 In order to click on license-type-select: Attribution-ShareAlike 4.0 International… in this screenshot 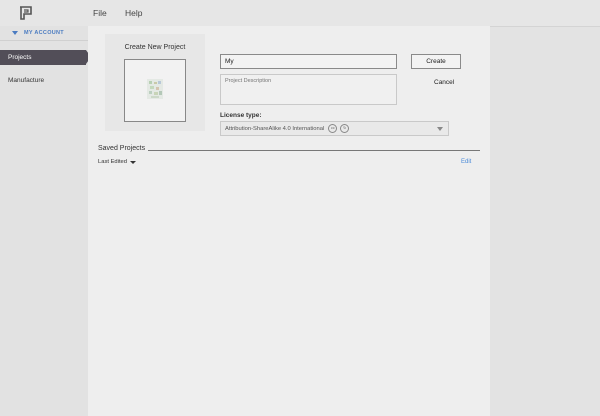, I will do `click(334, 128)`.